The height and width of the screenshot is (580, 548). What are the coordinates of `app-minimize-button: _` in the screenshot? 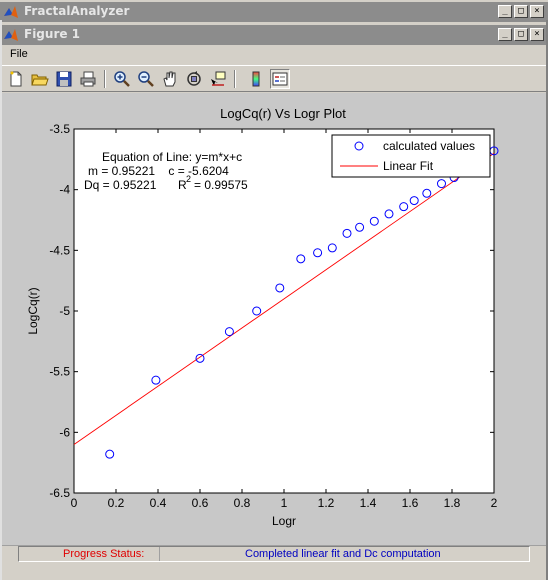 It's located at (505, 11).